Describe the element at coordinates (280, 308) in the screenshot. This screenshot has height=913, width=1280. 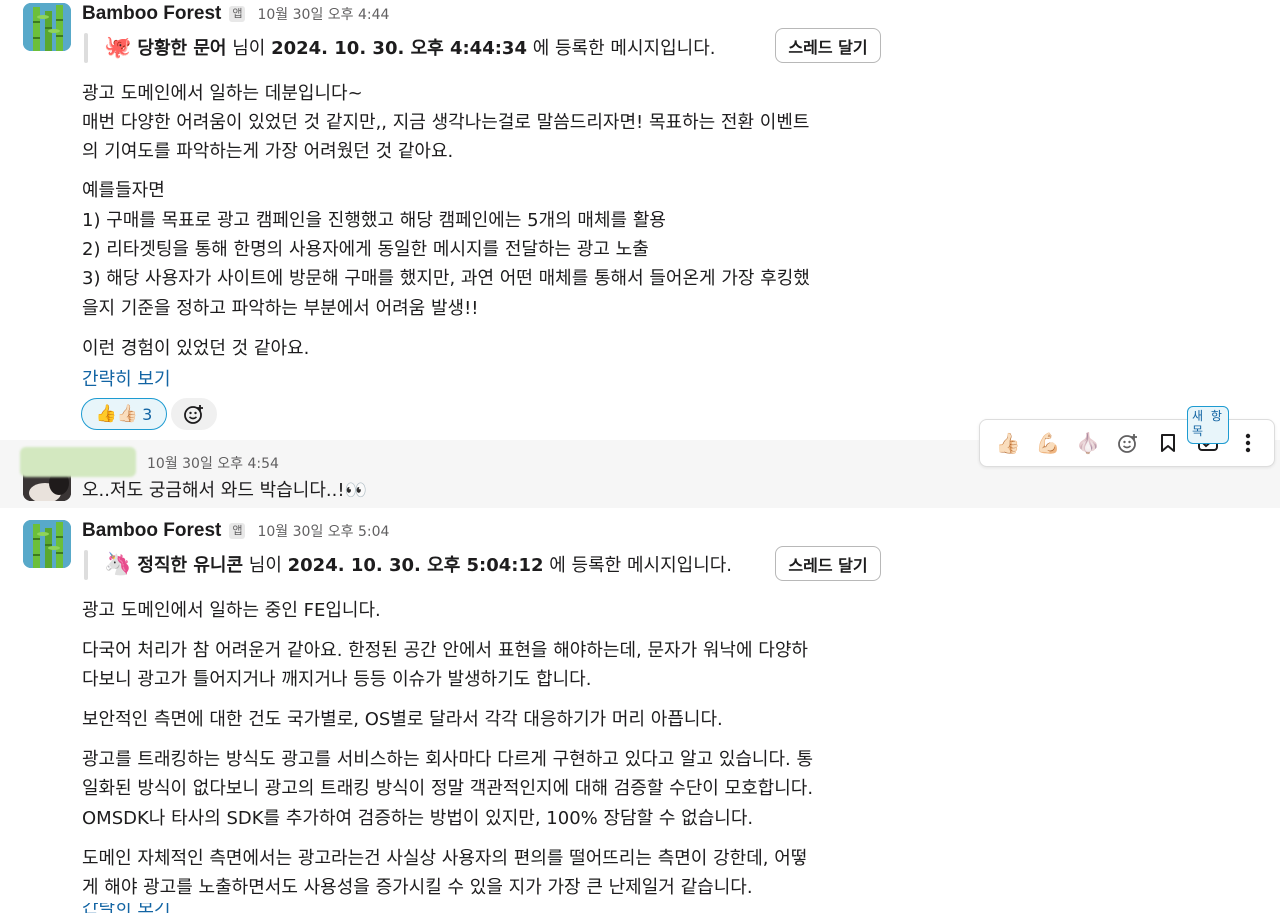
I see `message-text: 을지 기준을 정하고 파악하는 부분에서 어려움 발생!!` at that location.